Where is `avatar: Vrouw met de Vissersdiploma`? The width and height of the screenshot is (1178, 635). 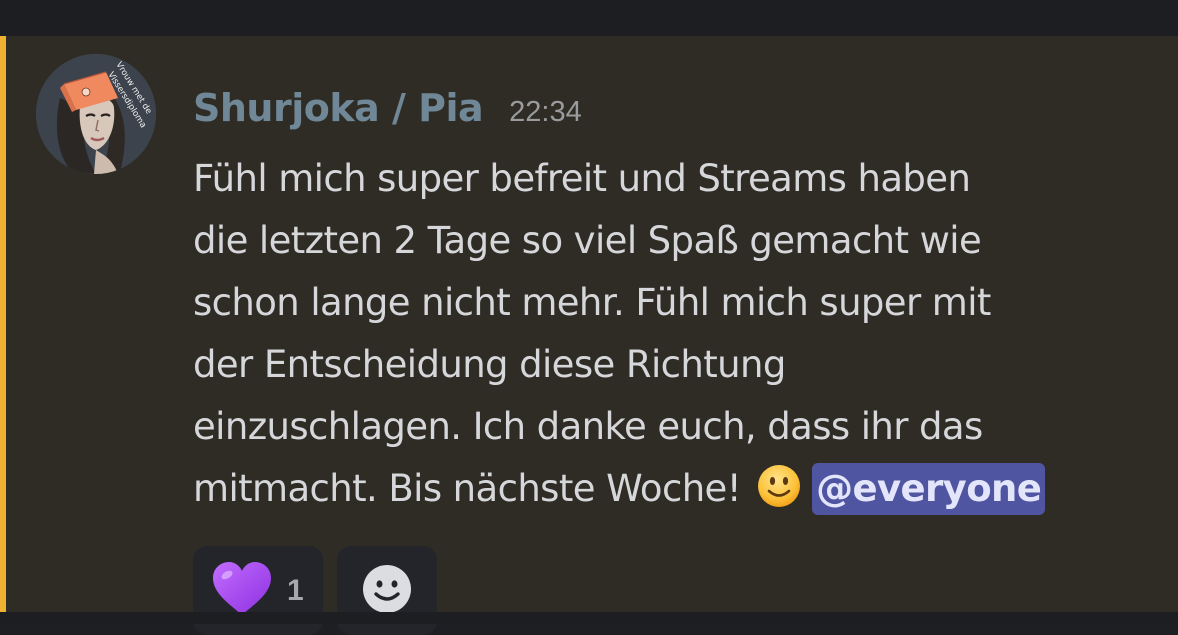 avatar: Vrouw met de Vissersdiploma is located at coordinates (96, 114).